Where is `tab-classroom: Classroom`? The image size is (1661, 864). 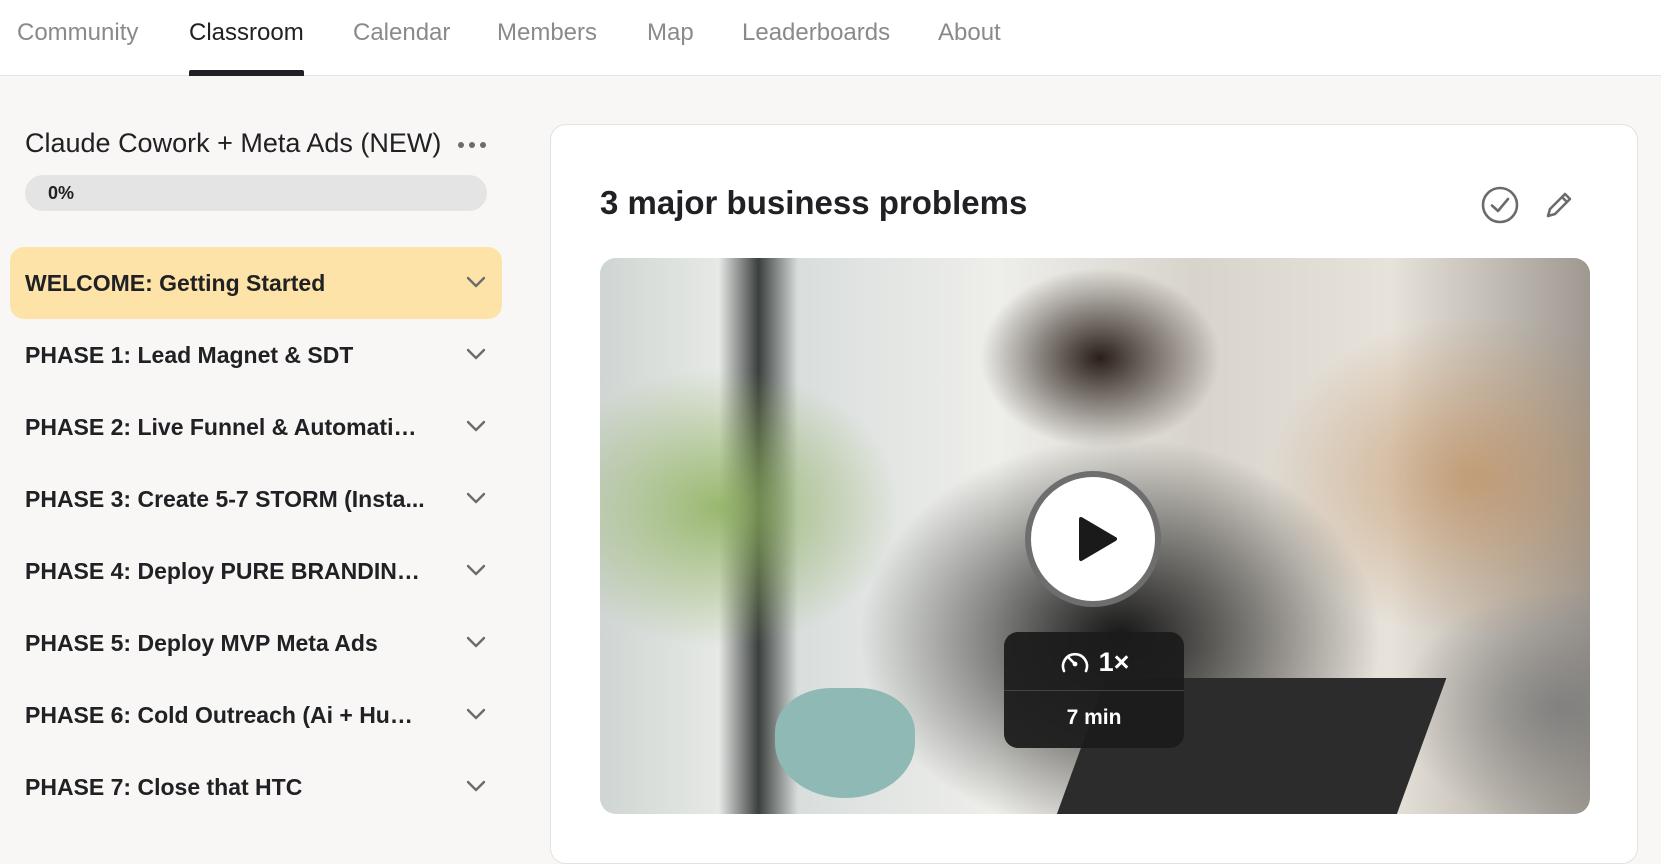 tab-classroom: Classroom is located at coordinates (246, 38).